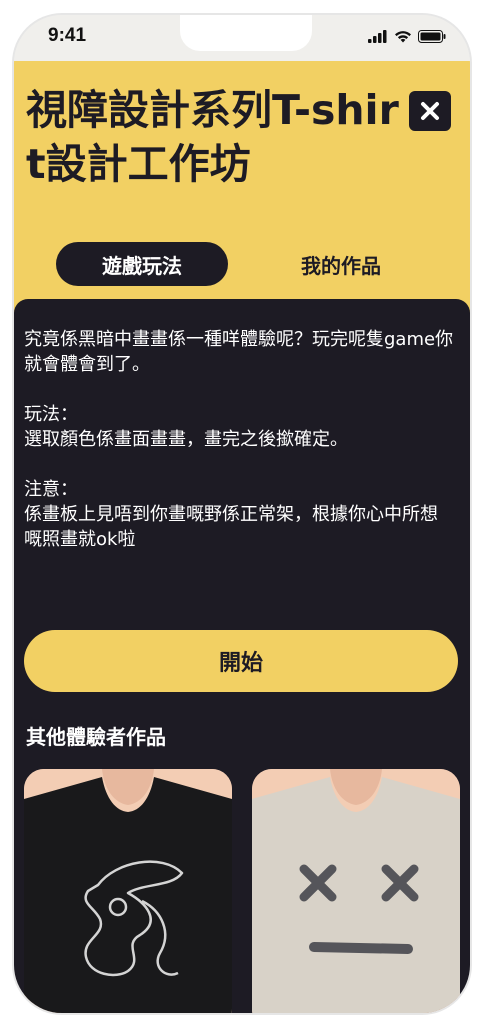 This screenshot has width=490, height=1028. I want to click on gallery-item-dark-shirt, so click(128, 891).